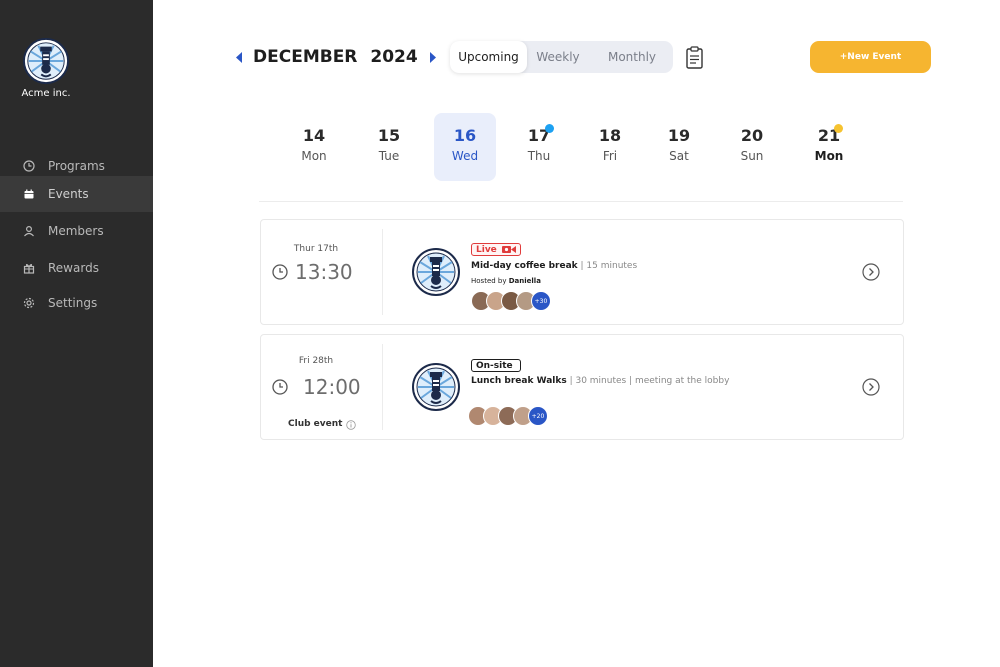 The image size is (1000, 667). Describe the element at coordinates (541, 301) in the screenshot. I see `more-attendees-badge: +30` at that location.